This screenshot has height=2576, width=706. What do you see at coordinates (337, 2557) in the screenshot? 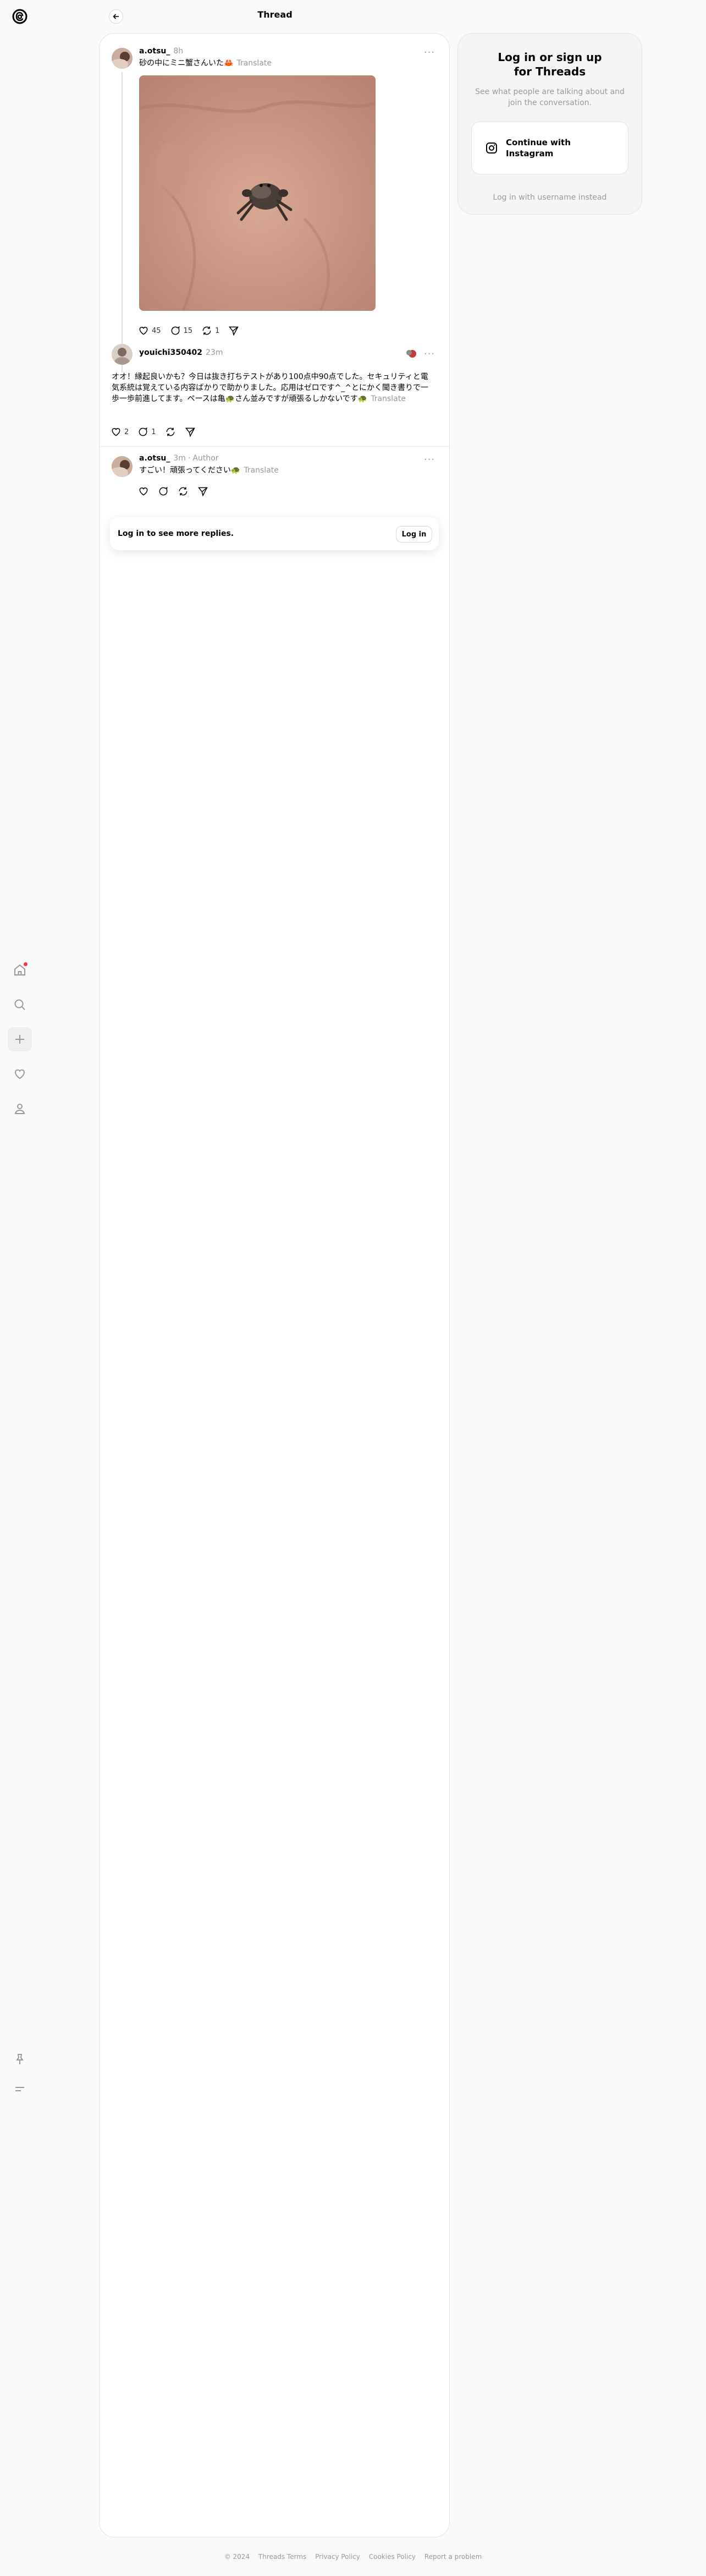
I see `footer-link-privacy: Privacy Policy` at bounding box center [337, 2557].